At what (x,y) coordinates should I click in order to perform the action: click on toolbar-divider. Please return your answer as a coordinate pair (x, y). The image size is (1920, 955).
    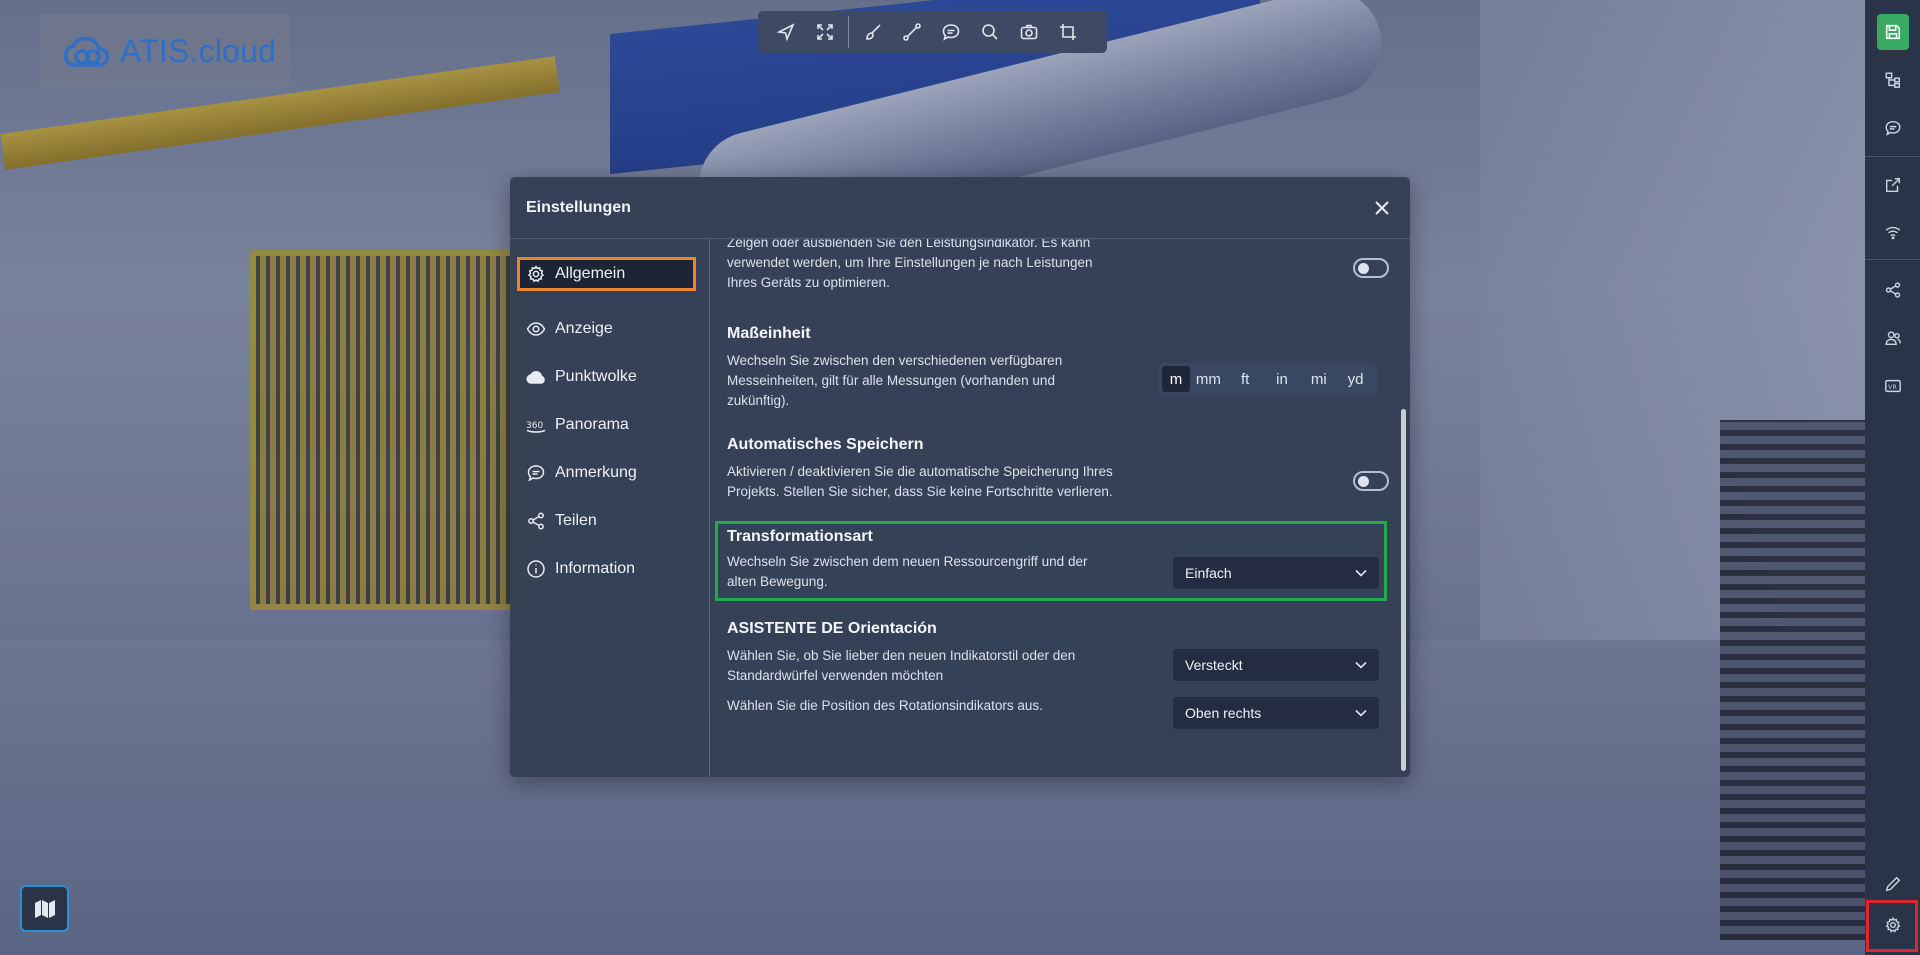
    Looking at the image, I should click on (848, 32).